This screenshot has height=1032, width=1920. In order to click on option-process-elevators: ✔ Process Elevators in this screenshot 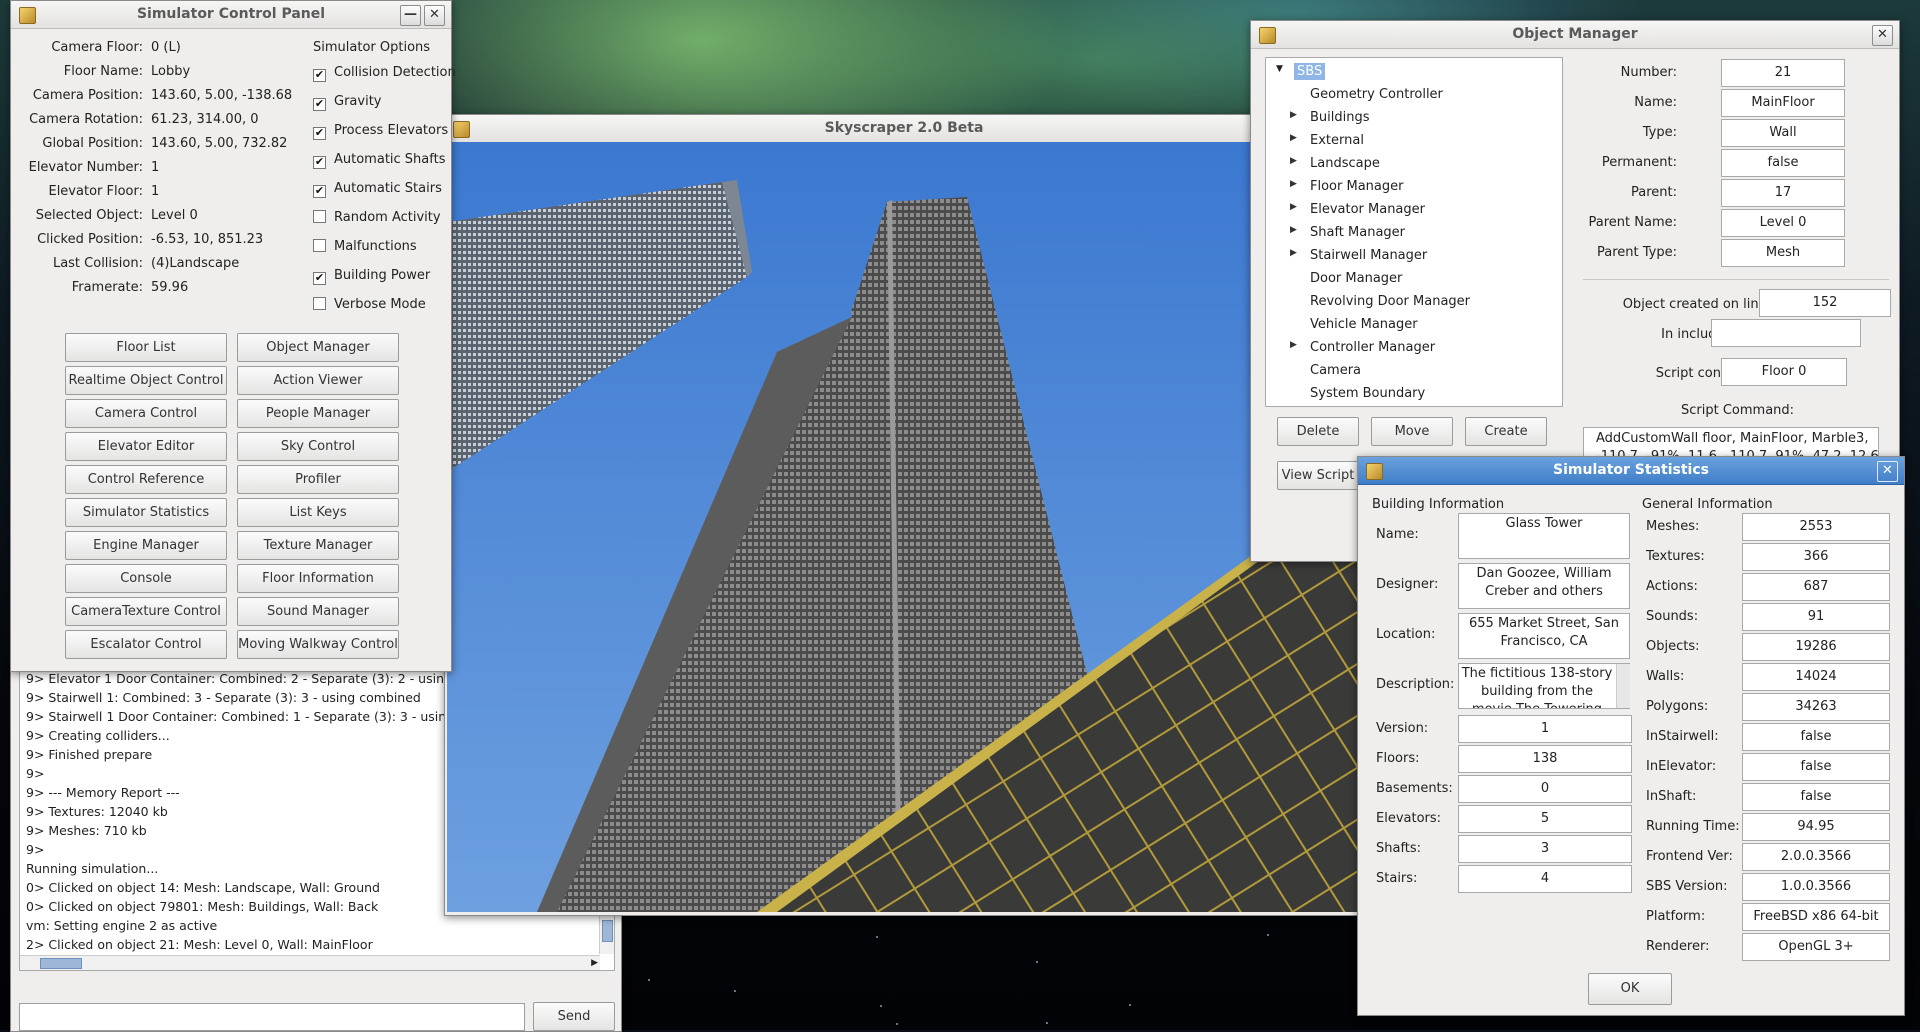, I will do `click(380, 131)`.